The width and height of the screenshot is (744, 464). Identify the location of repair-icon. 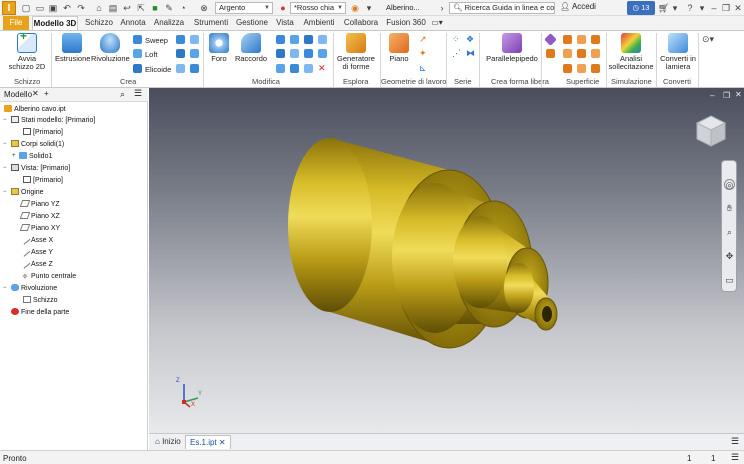
(595, 53).